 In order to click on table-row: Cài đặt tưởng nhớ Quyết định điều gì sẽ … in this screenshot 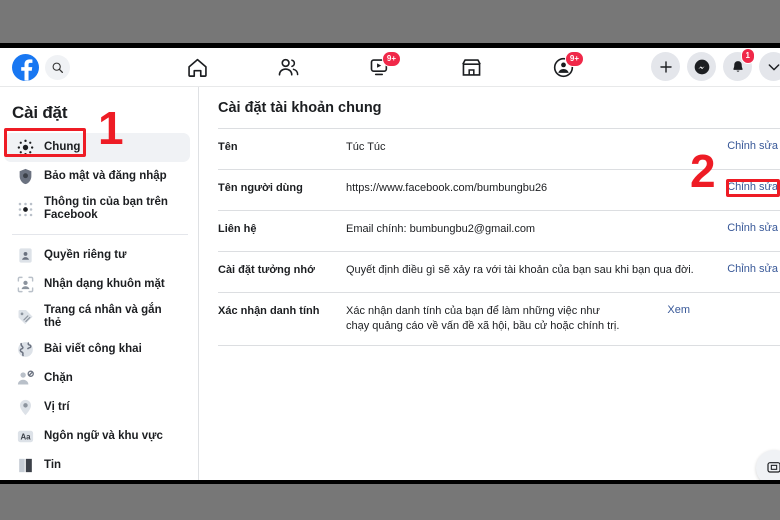, I will do `click(499, 272)`.